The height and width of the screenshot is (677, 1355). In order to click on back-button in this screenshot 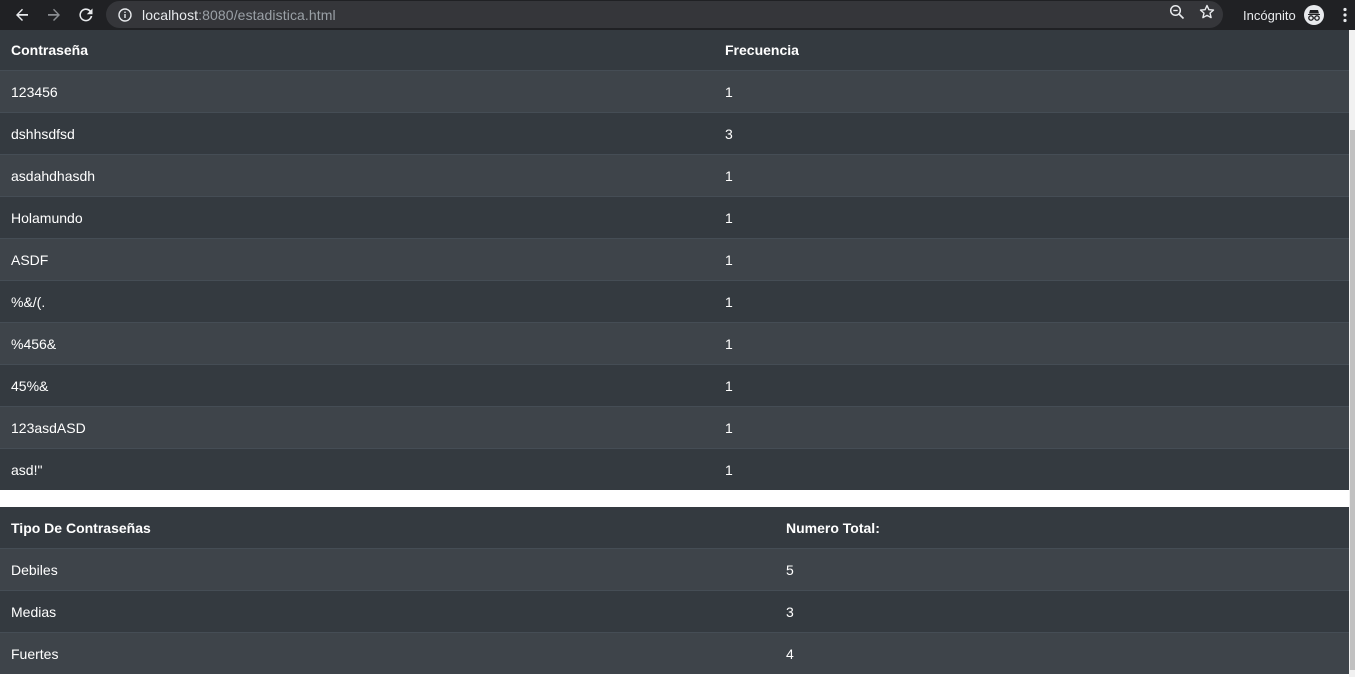, I will do `click(22, 15)`.